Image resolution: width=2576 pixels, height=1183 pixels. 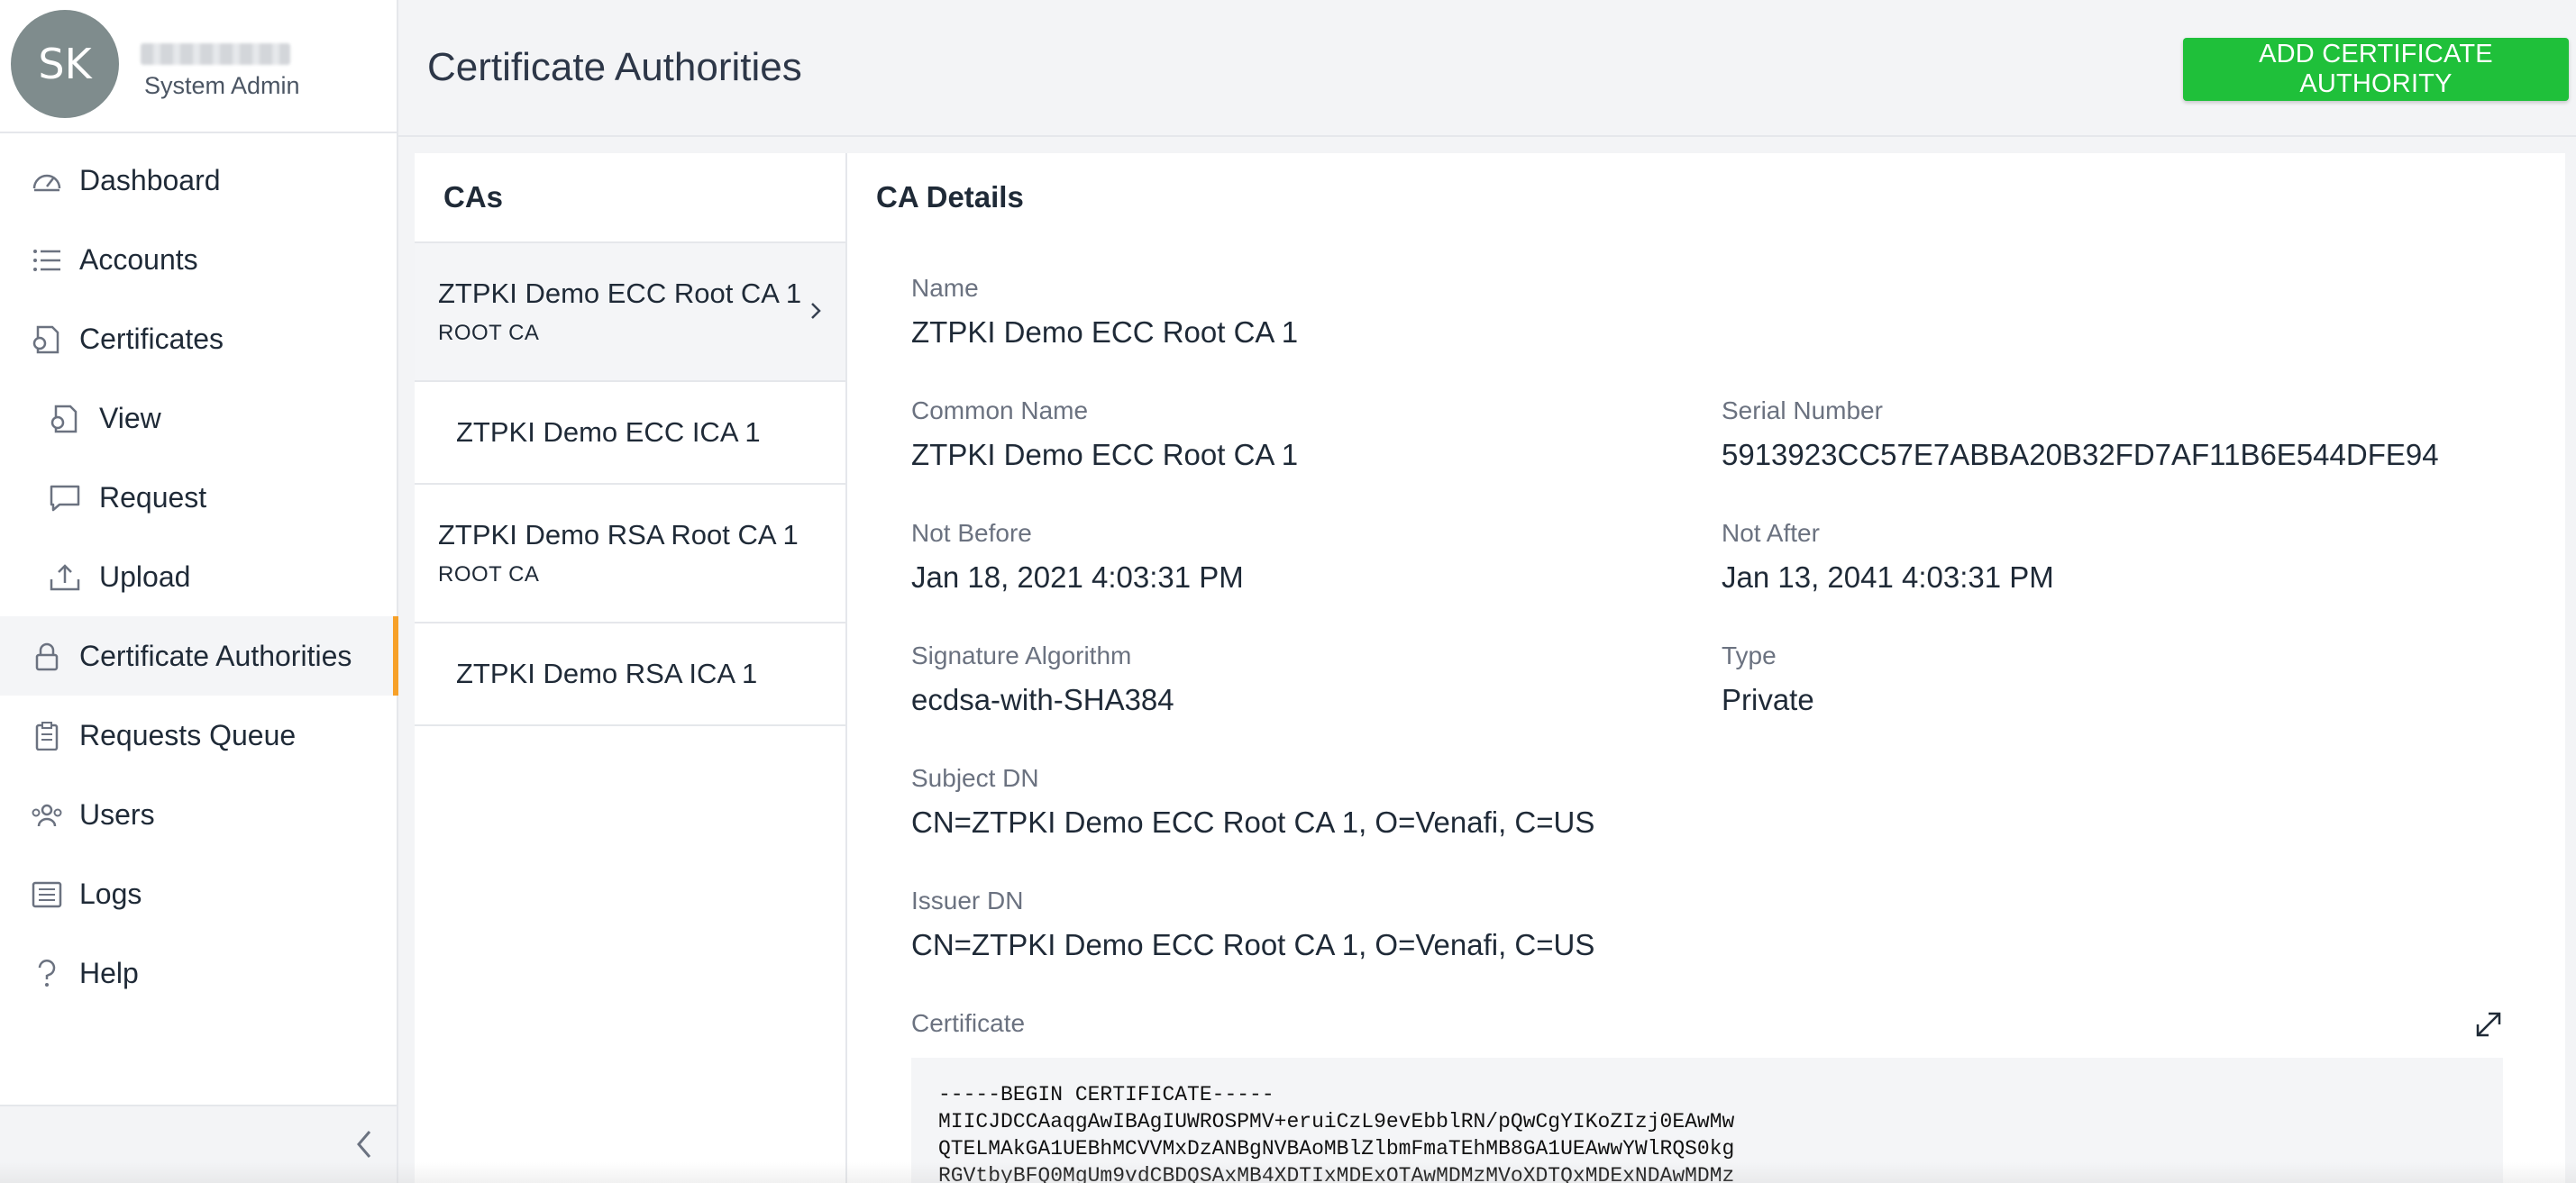 What do you see at coordinates (138, 259) in the screenshot?
I see `sidebar-item-label: Accounts` at bounding box center [138, 259].